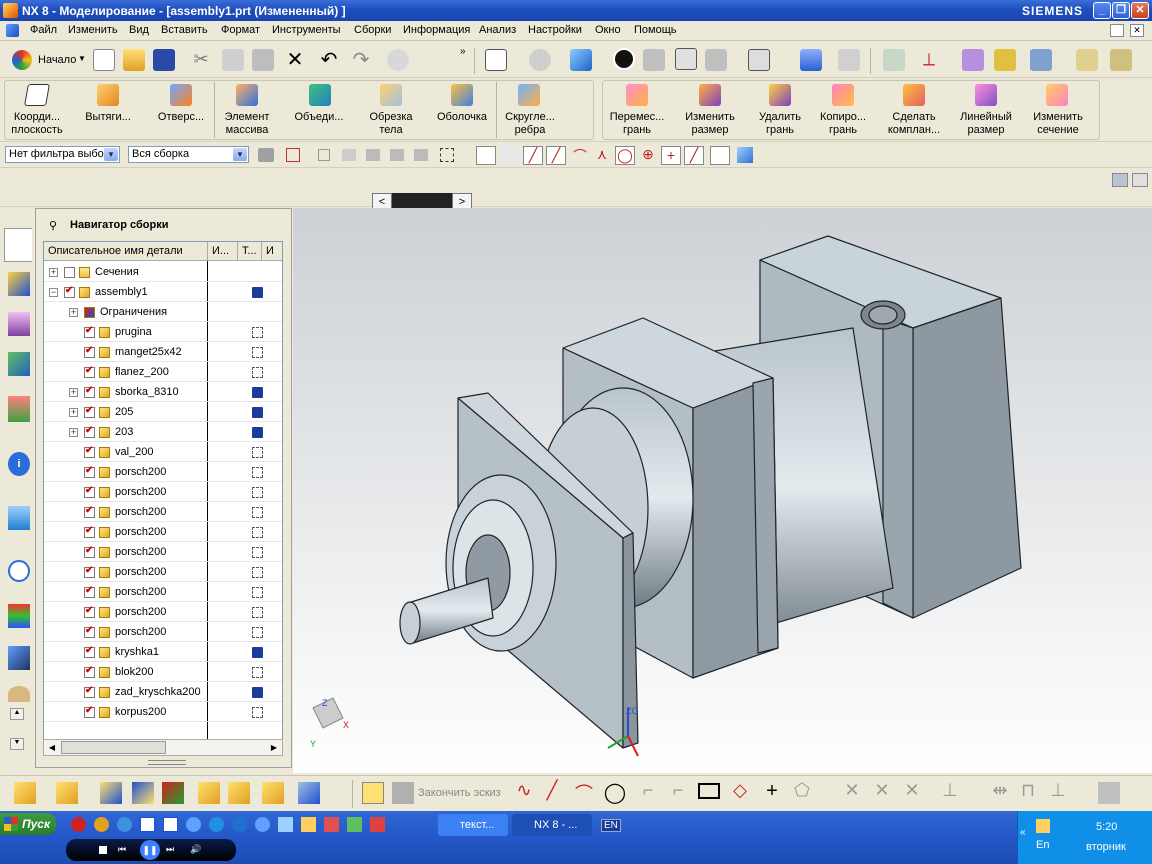  What do you see at coordinates (447, 155) in the screenshot?
I see `rectangle-select-icon` at bounding box center [447, 155].